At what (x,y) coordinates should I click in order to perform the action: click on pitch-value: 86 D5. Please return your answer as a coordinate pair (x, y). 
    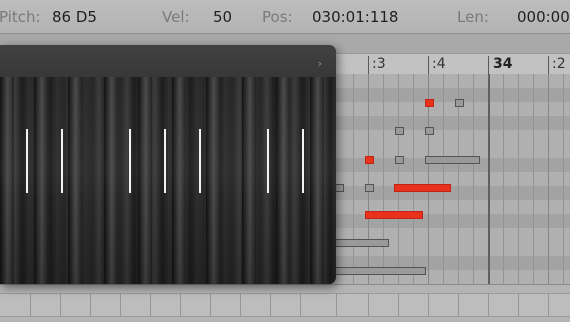
    Looking at the image, I should click on (74, 17).